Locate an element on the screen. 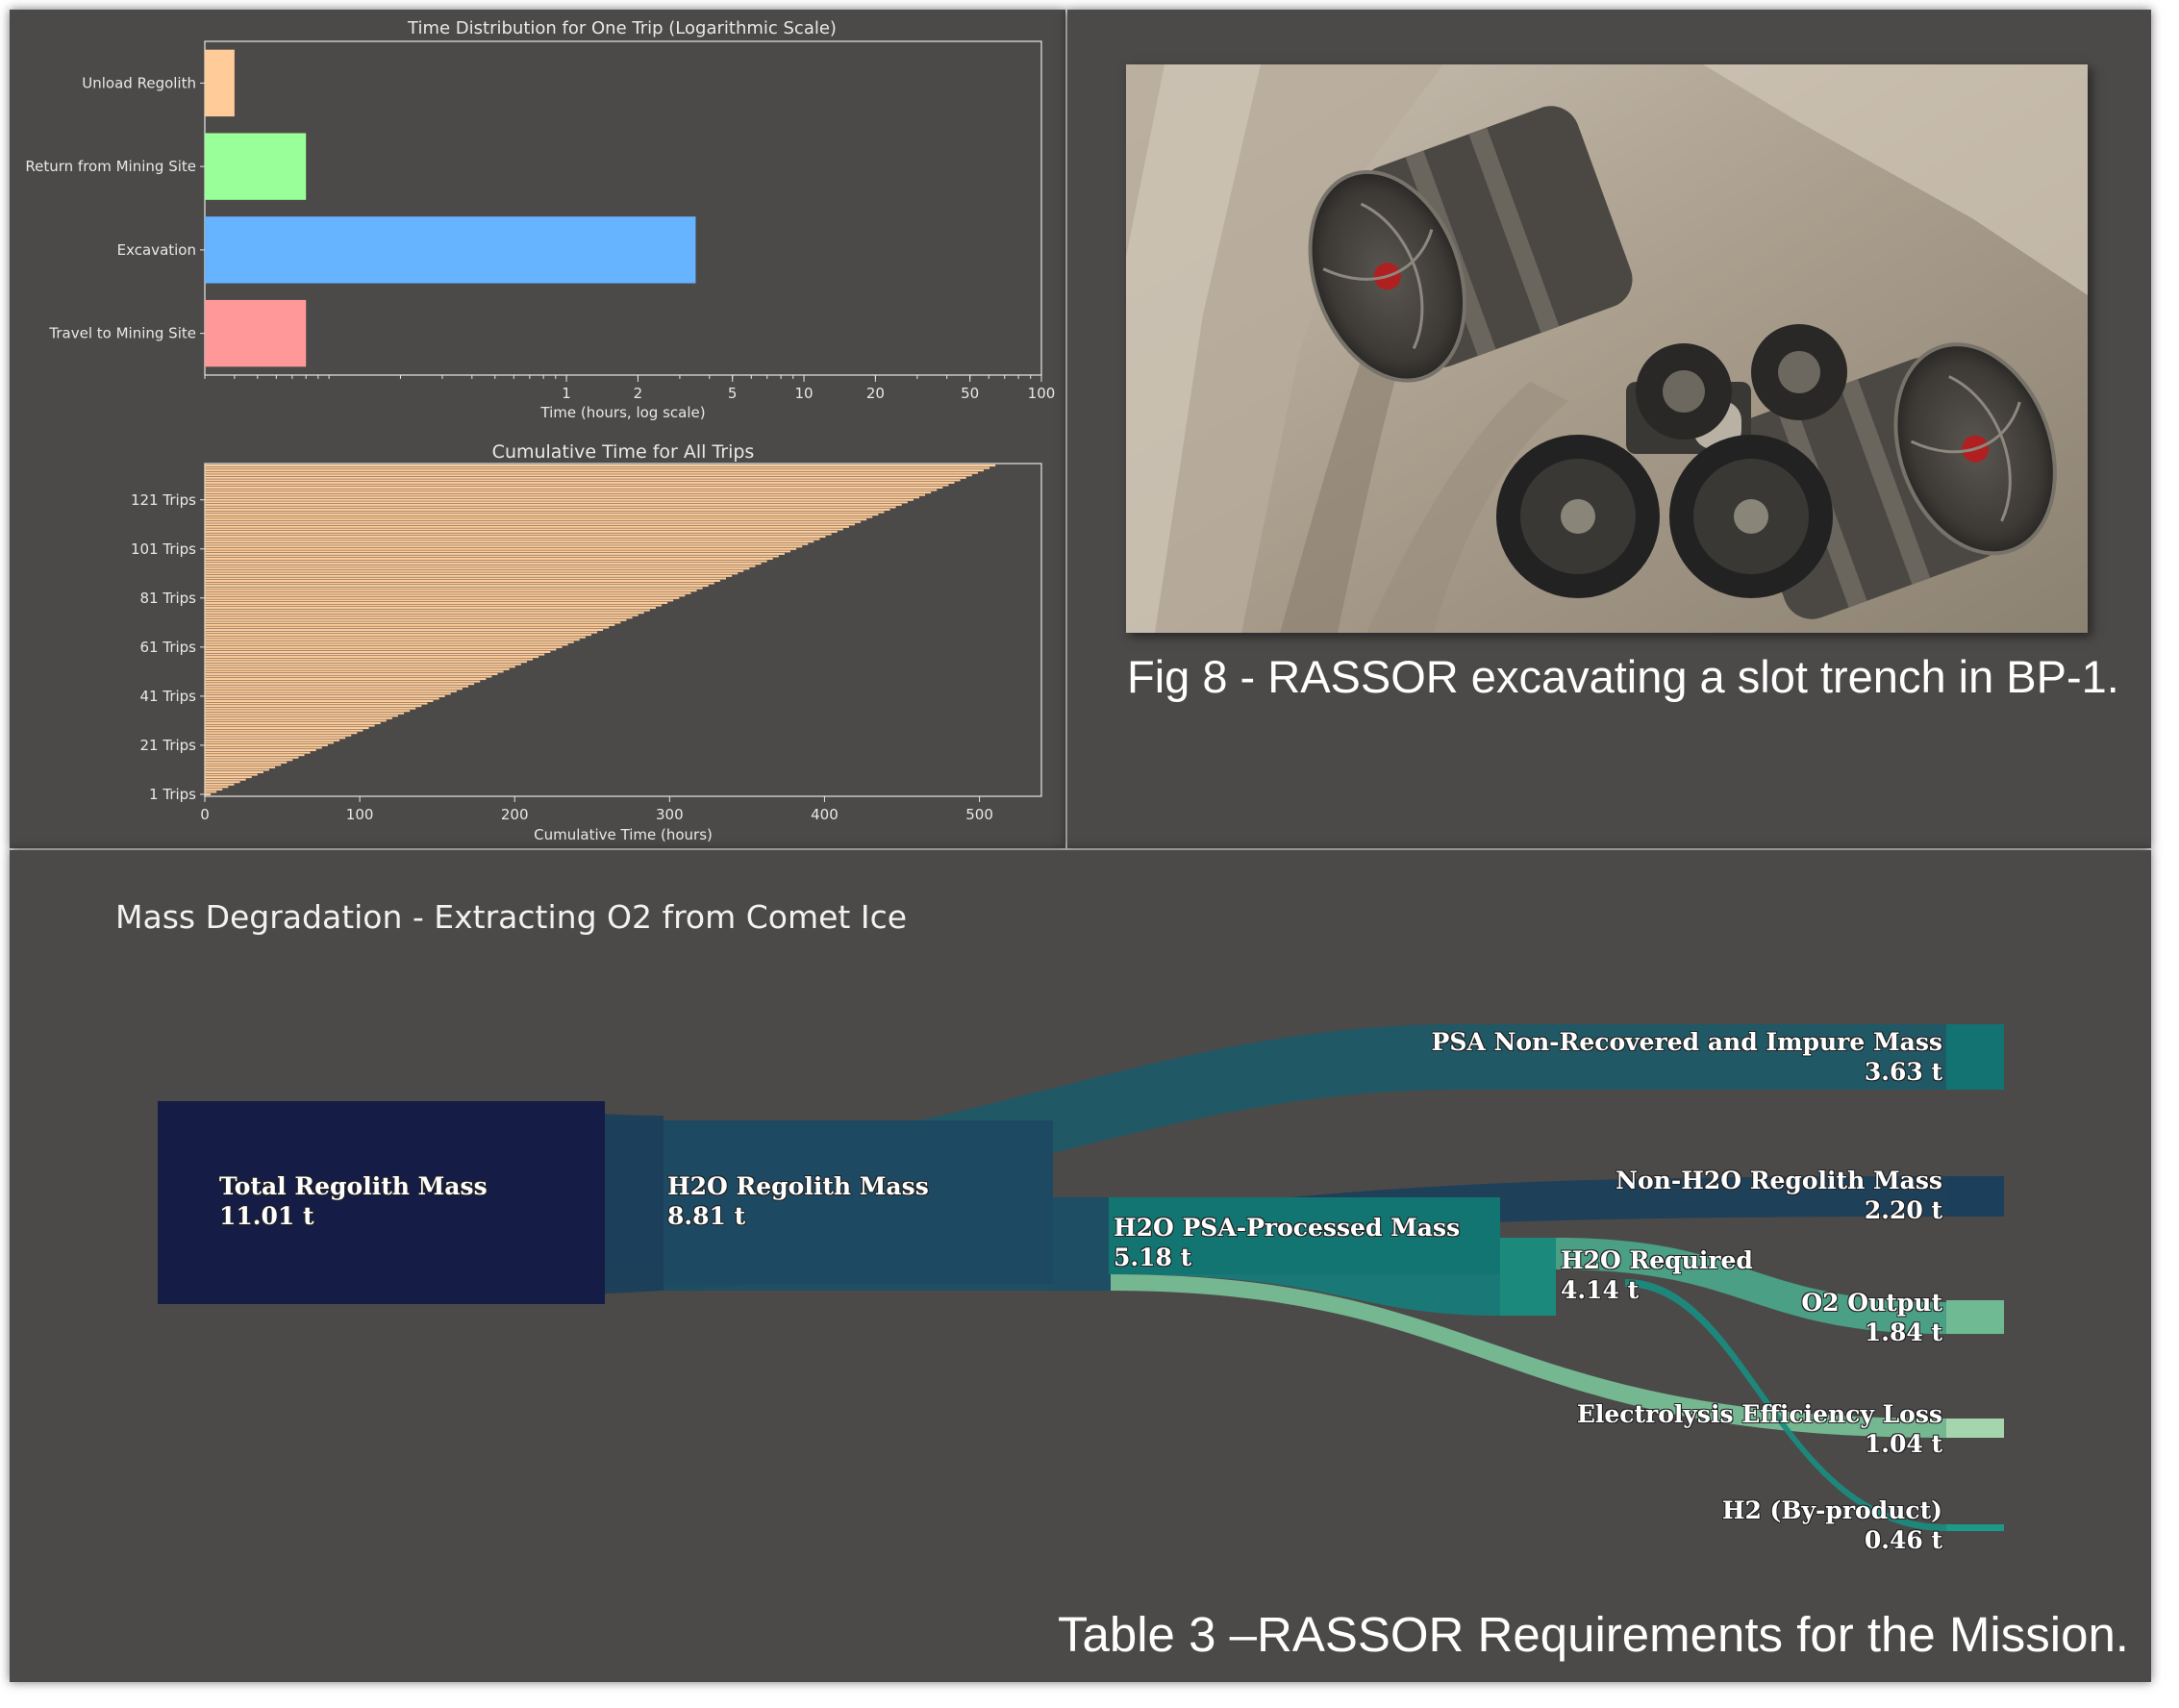 The image size is (2179, 1708). label-total-regolith-name: Total Regolith Mass is located at coordinates (353, 1186).